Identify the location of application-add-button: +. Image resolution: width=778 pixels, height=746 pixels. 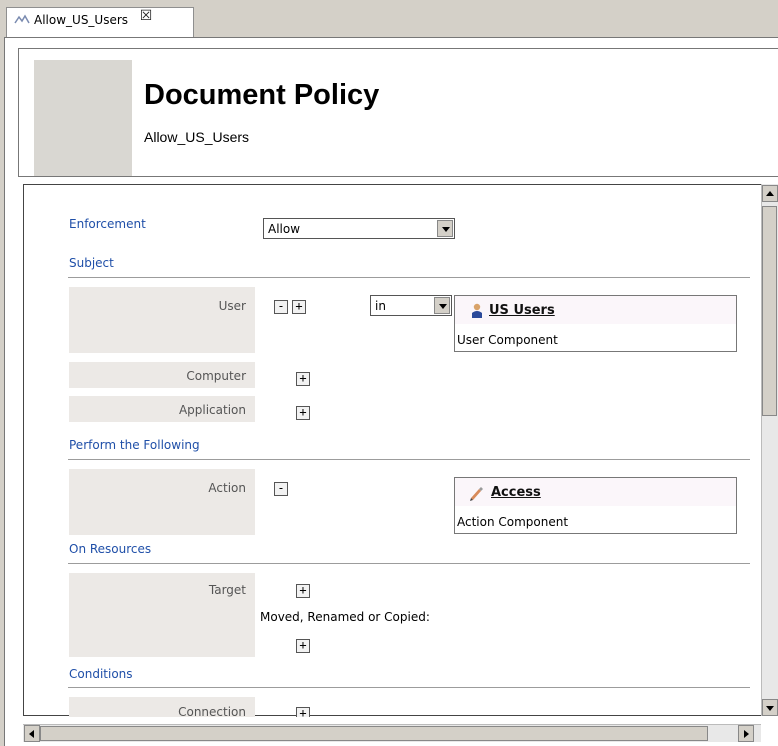
(303, 413).